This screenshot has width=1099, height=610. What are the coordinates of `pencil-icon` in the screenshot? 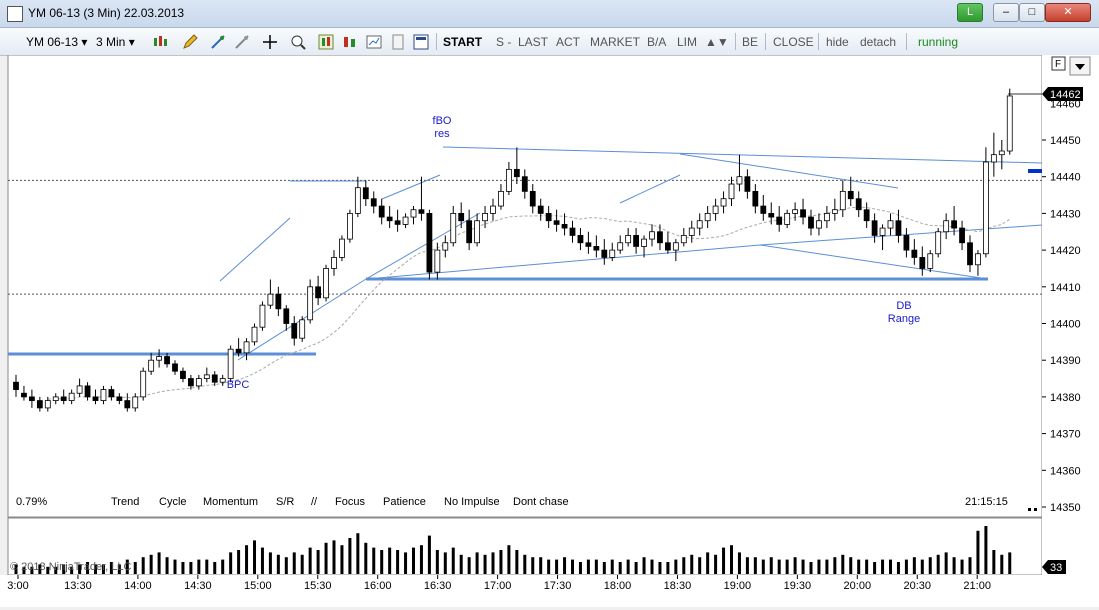 It's located at (190, 42).